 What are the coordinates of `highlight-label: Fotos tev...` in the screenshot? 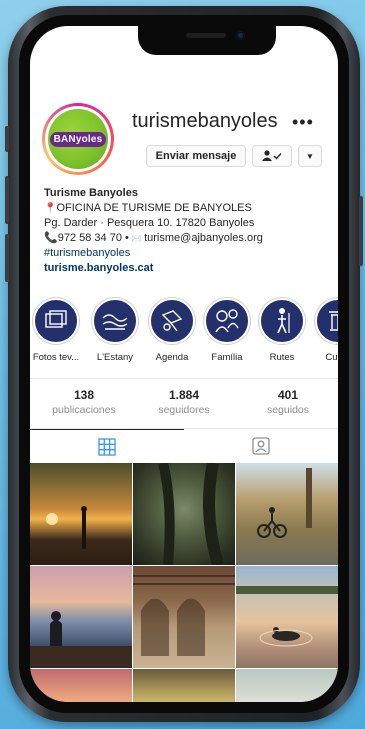 It's located at (56, 357).